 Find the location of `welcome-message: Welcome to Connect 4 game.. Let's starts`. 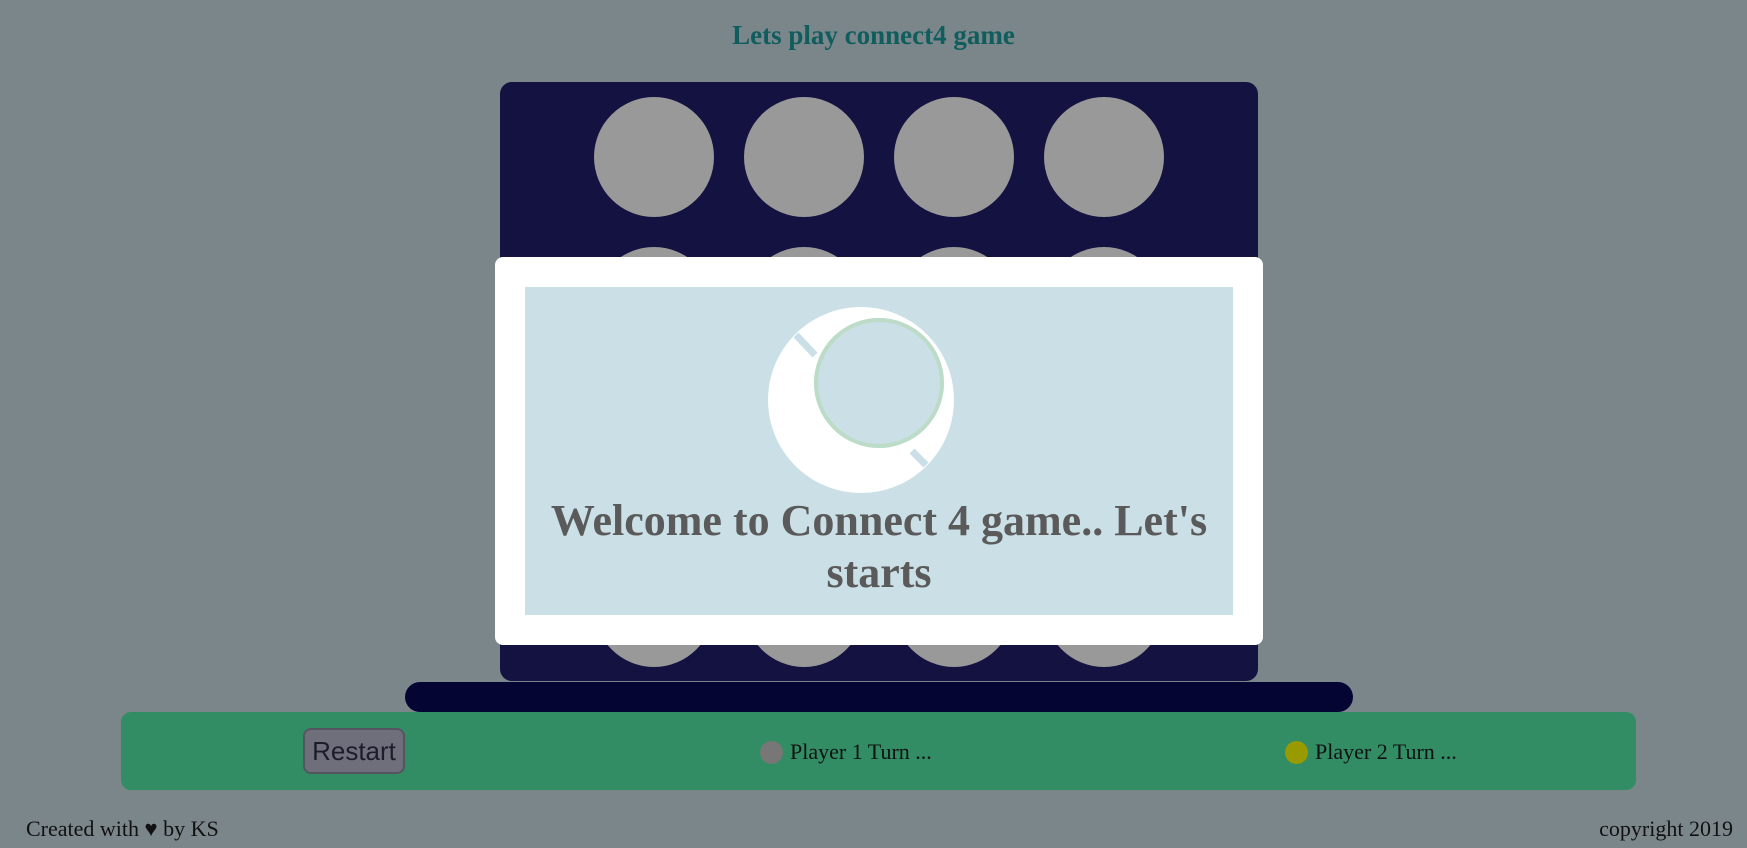

welcome-message: Welcome to Connect 4 game.. Let's starts is located at coordinates (879, 546).